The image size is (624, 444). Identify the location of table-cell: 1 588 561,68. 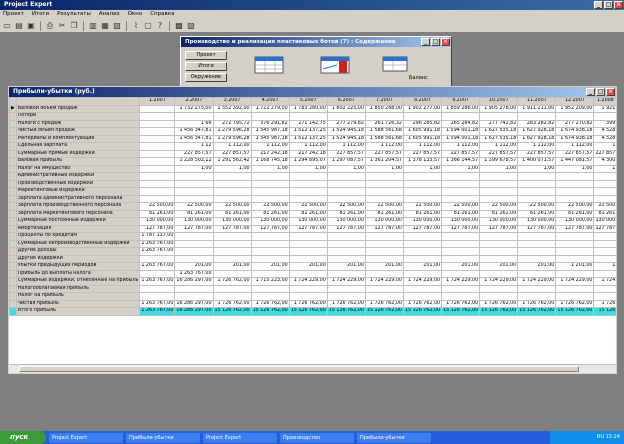
(384, 138).